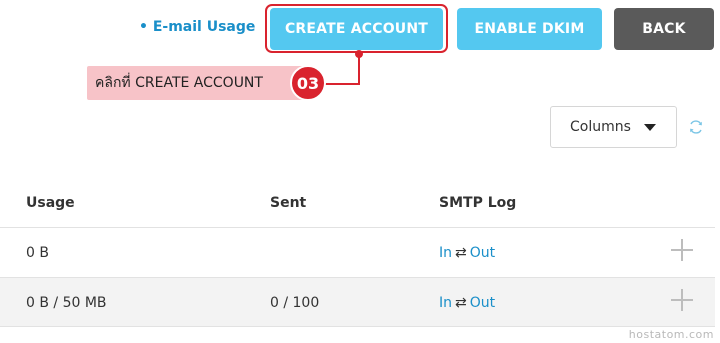 The image size is (720, 343). What do you see at coordinates (295, 303) in the screenshot?
I see `cell-sent: 0 / 100` at bounding box center [295, 303].